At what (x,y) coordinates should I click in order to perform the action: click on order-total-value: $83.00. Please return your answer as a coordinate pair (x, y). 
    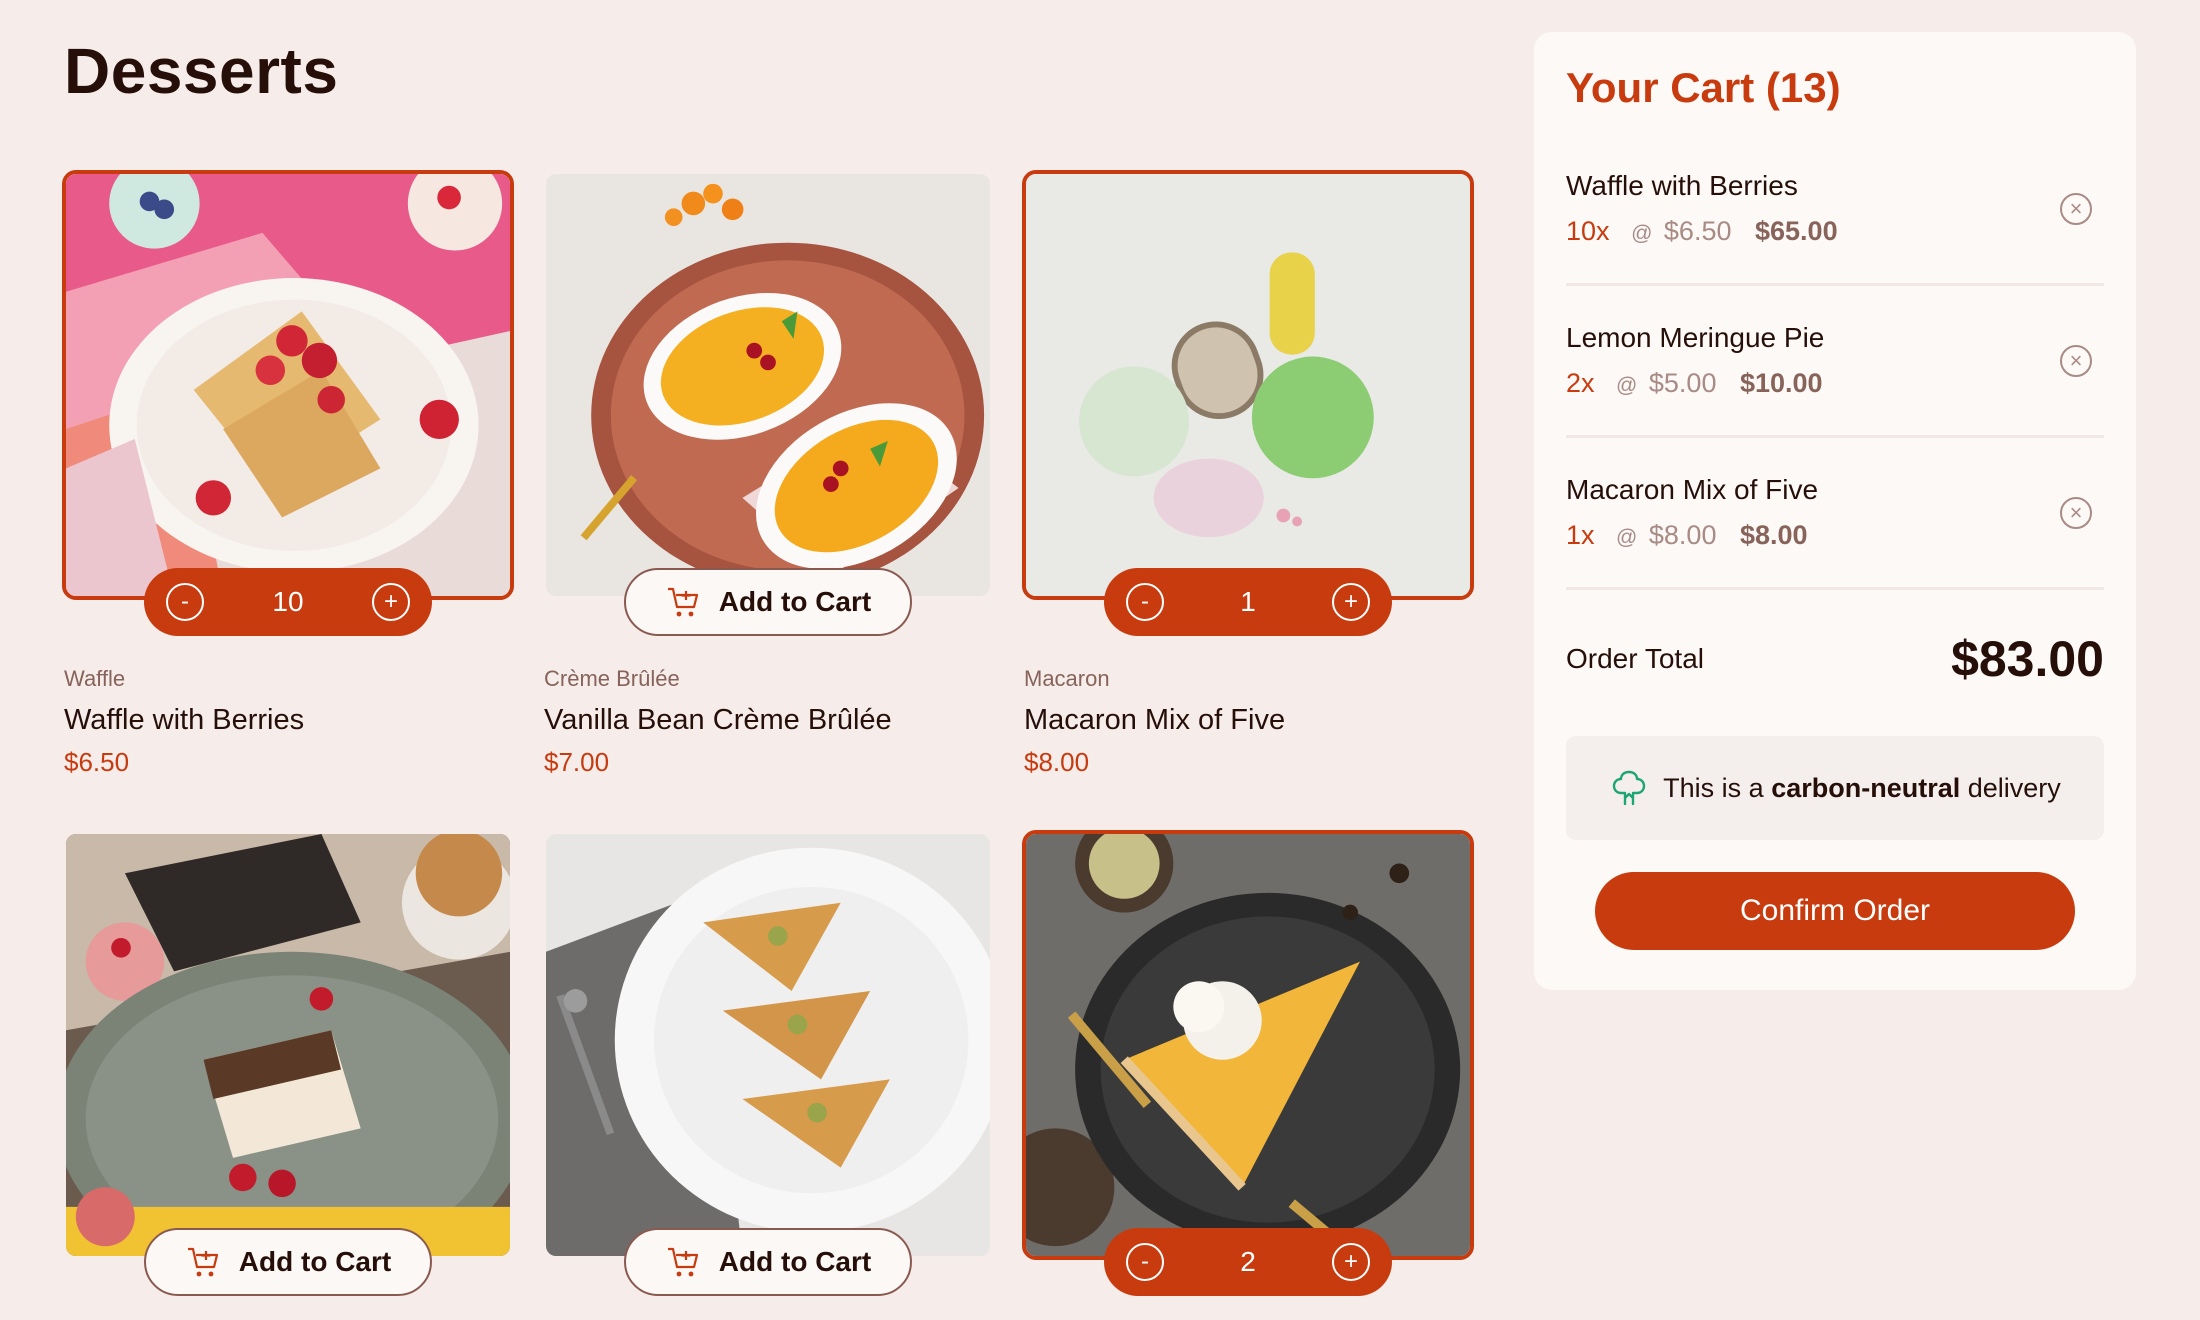
    Looking at the image, I should click on (2027, 659).